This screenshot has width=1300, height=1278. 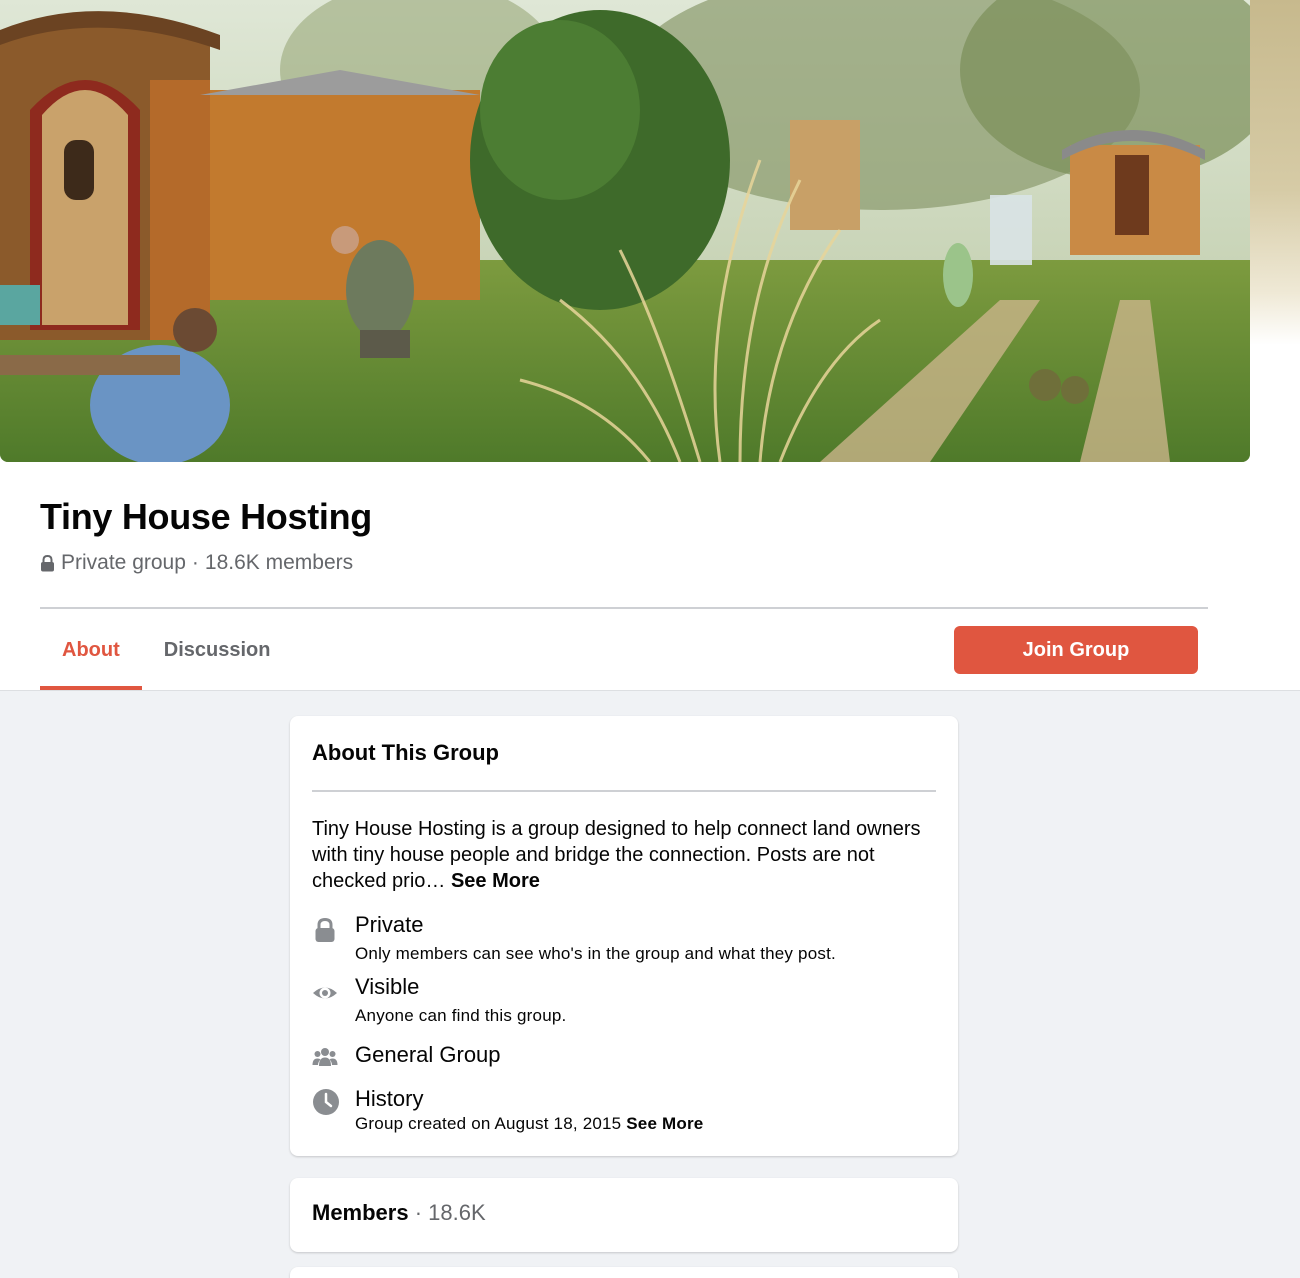 I want to click on info-title-history: History, so click(x=389, y=1098).